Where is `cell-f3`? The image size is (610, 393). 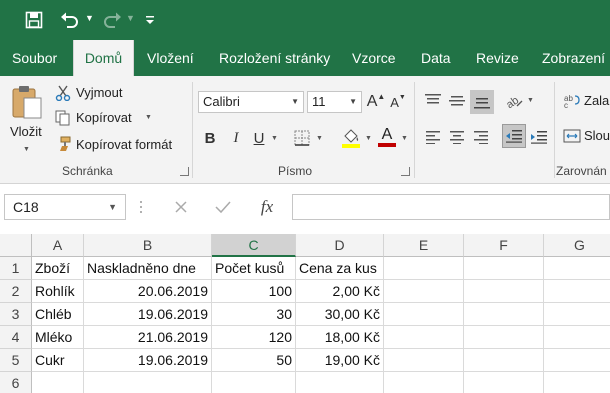 cell-f3 is located at coordinates (504, 314).